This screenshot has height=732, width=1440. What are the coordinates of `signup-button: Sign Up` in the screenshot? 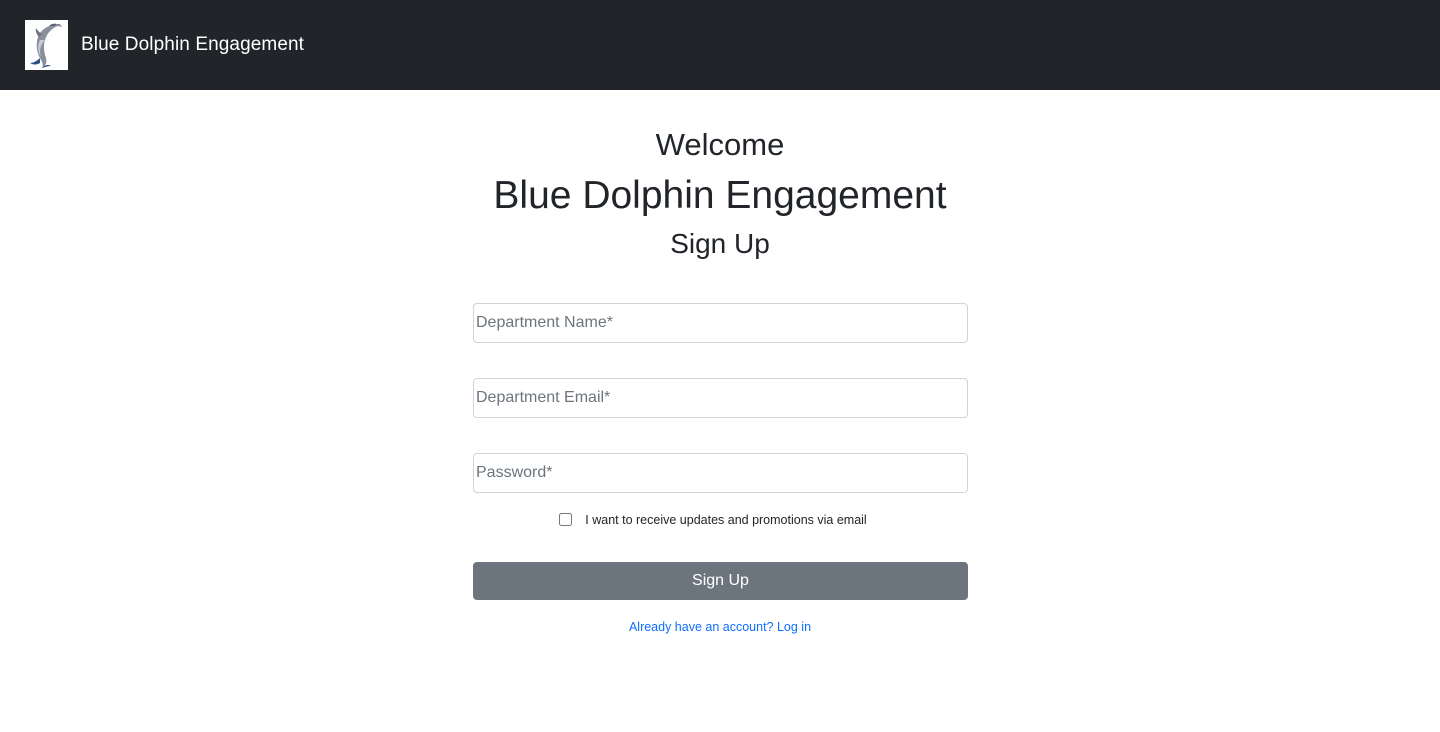 It's located at (720, 581).